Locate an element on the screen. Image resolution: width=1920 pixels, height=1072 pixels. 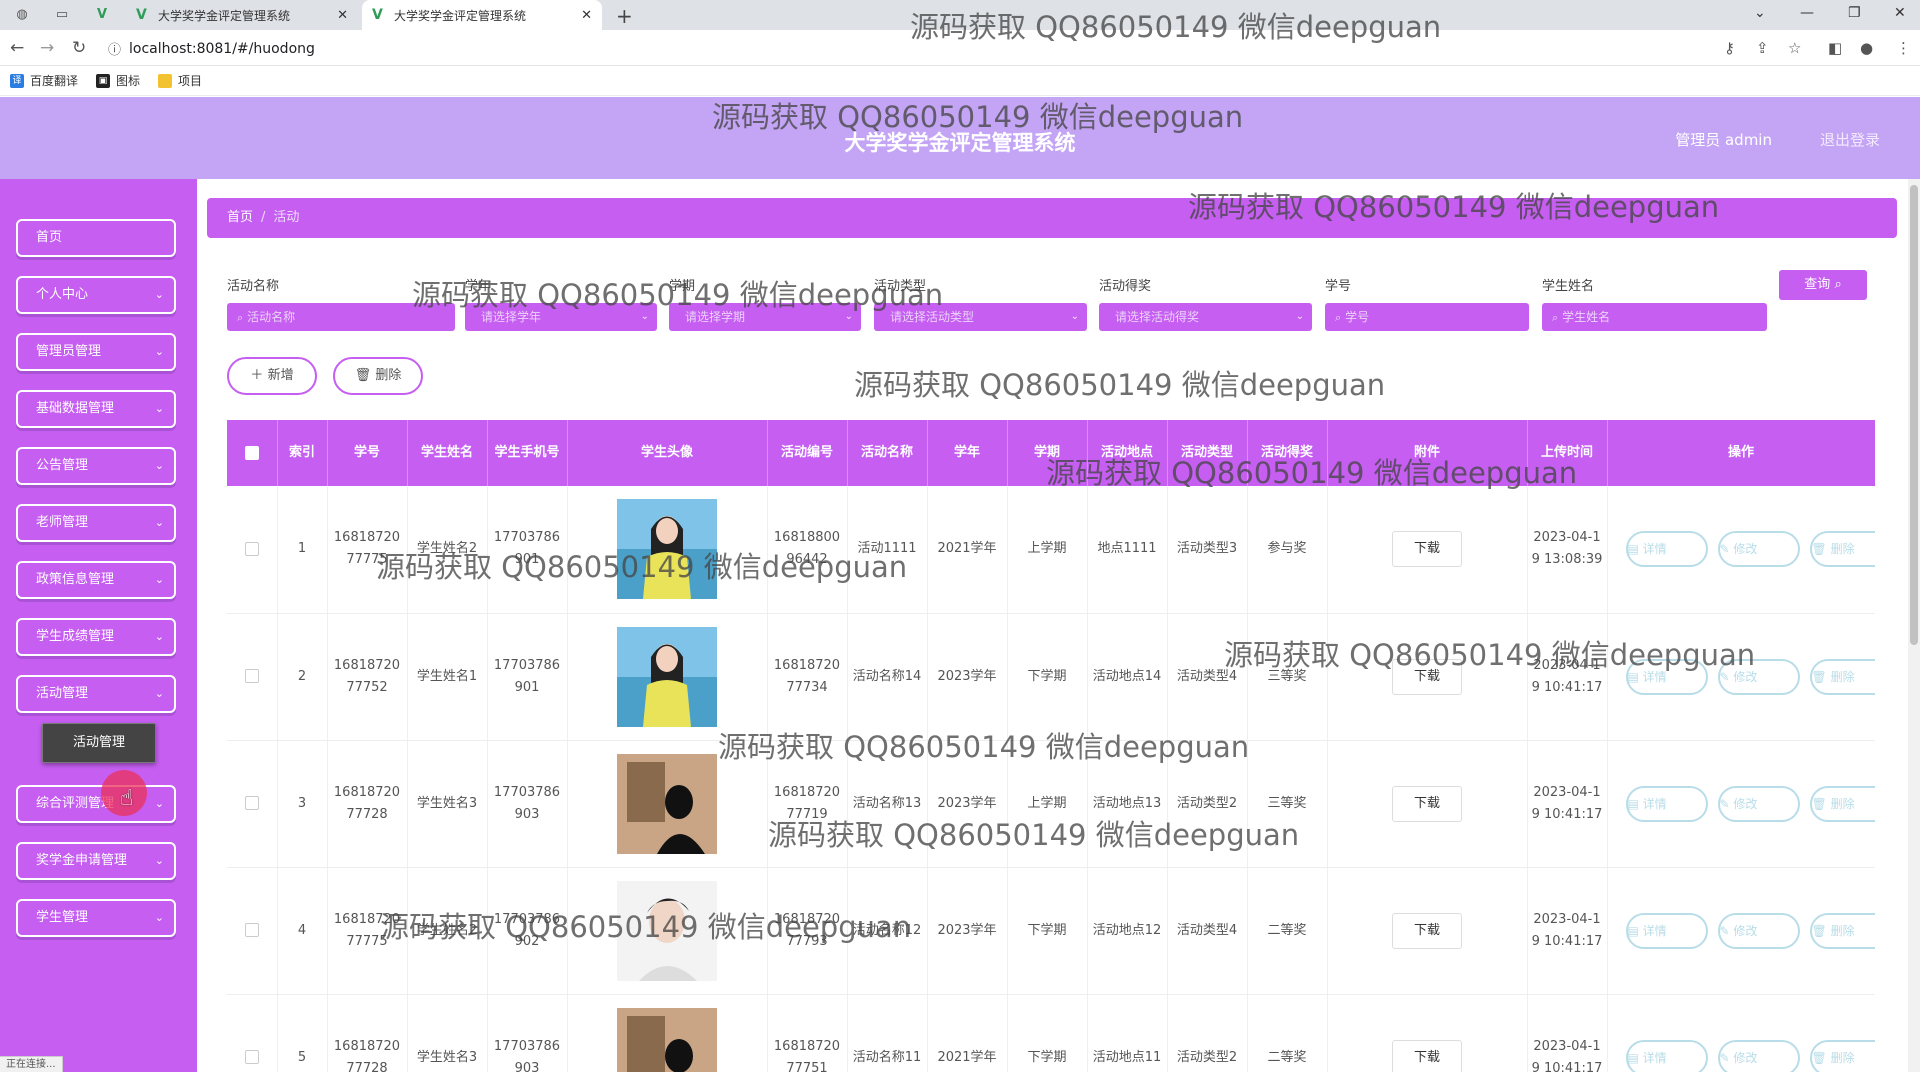
page-scrollbar is located at coordinates (1914, 625).